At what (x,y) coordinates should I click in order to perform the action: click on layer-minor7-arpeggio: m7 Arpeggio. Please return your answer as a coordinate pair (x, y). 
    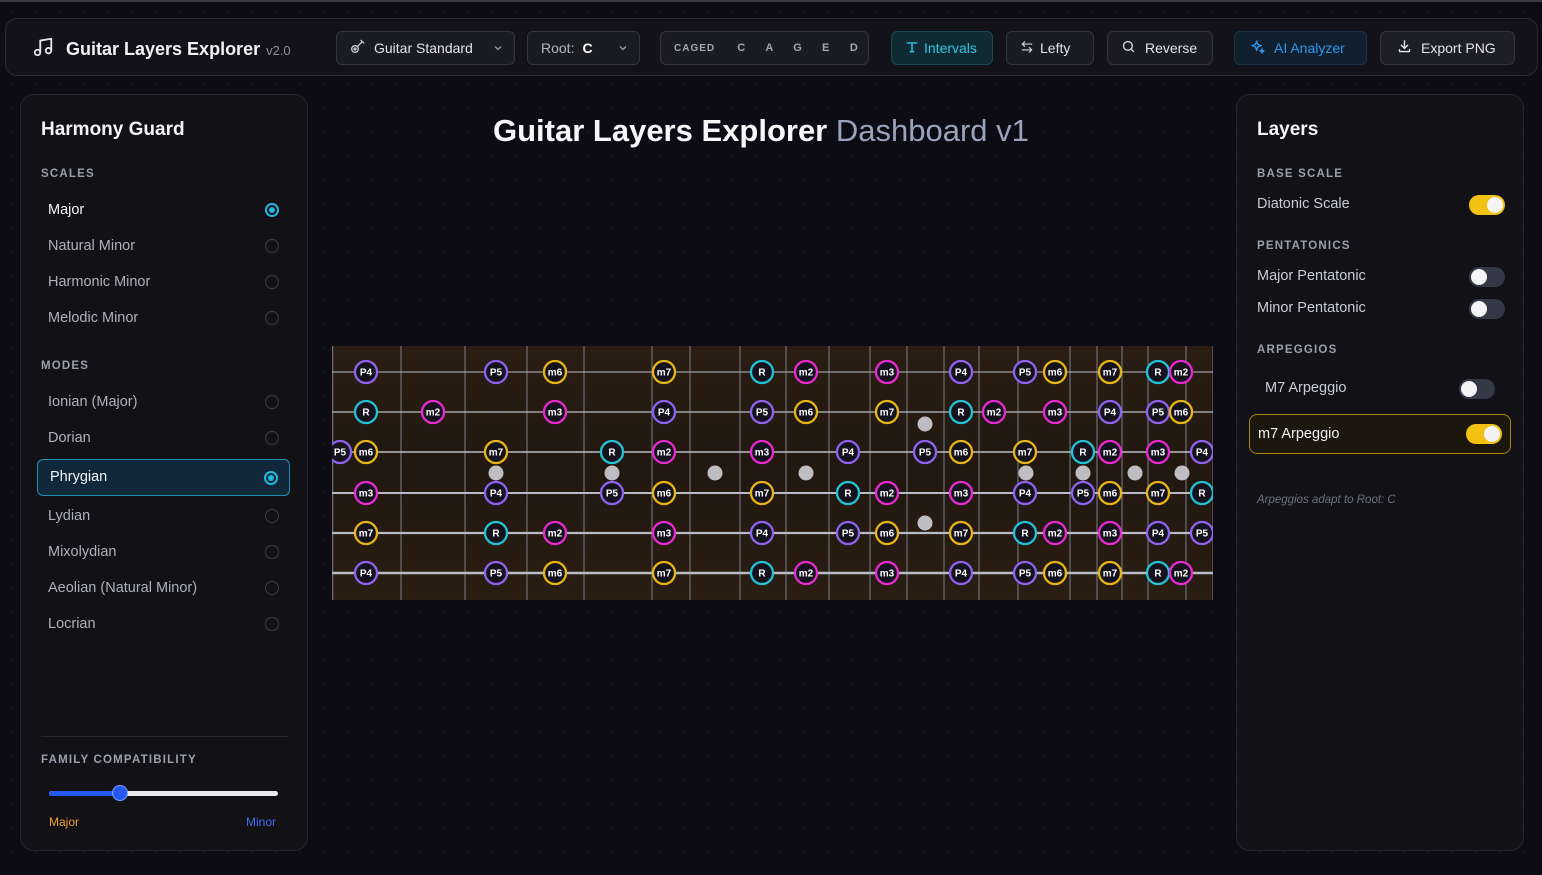
    Looking at the image, I should click on (1380, 434).